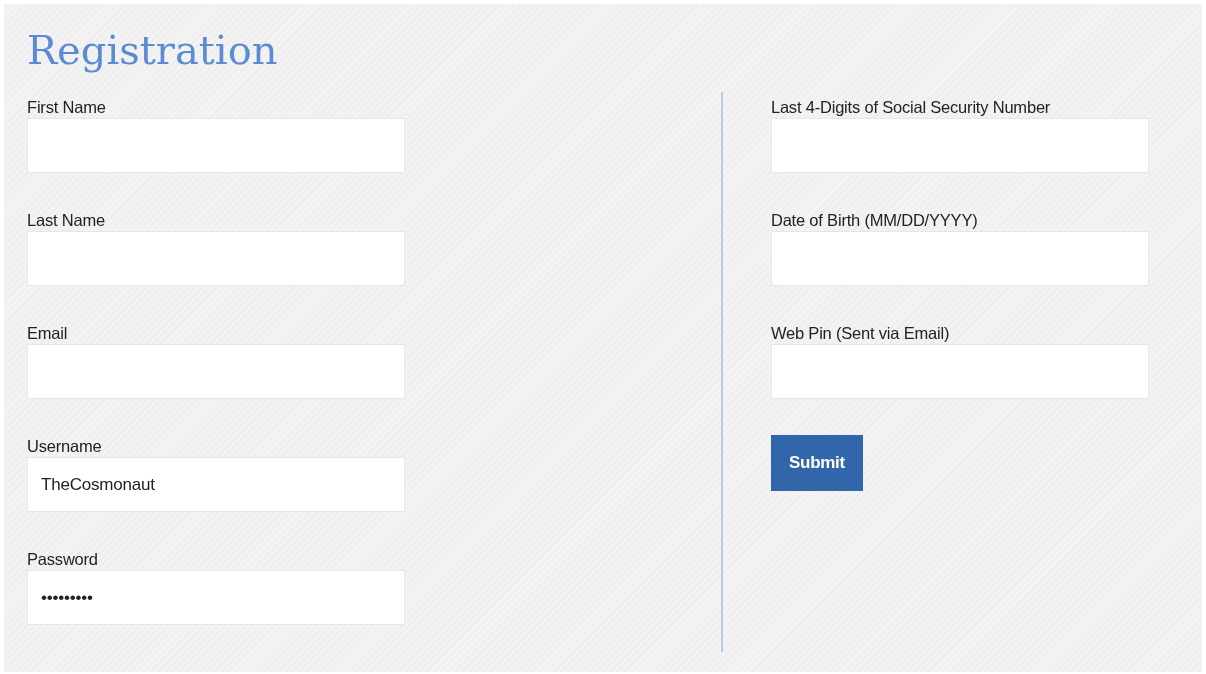 This screenshot has width=1206, height=674. I want to click on field-label: First Name, so click(66, 107).